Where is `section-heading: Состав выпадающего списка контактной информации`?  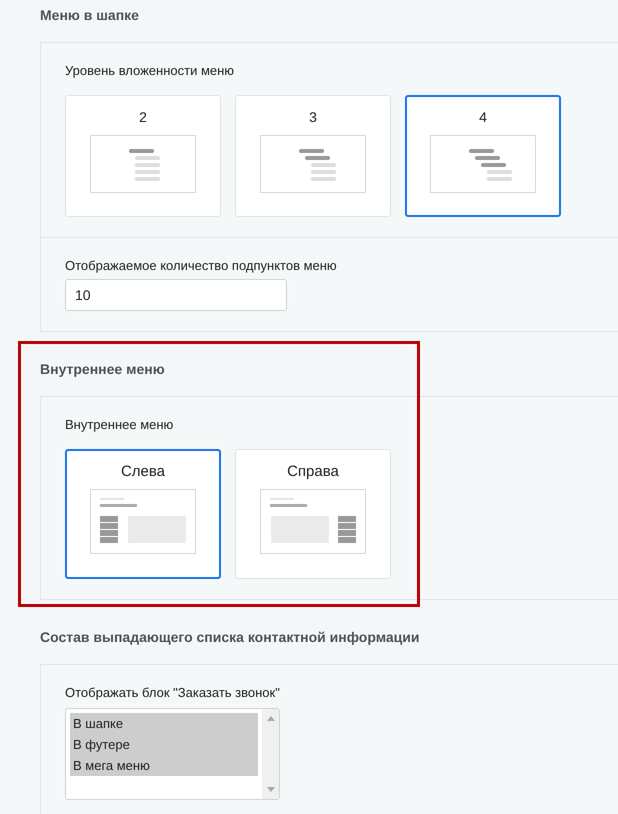 section-heading: Состав выпадающего списка контактной информации is located at coordinates (230, 637).